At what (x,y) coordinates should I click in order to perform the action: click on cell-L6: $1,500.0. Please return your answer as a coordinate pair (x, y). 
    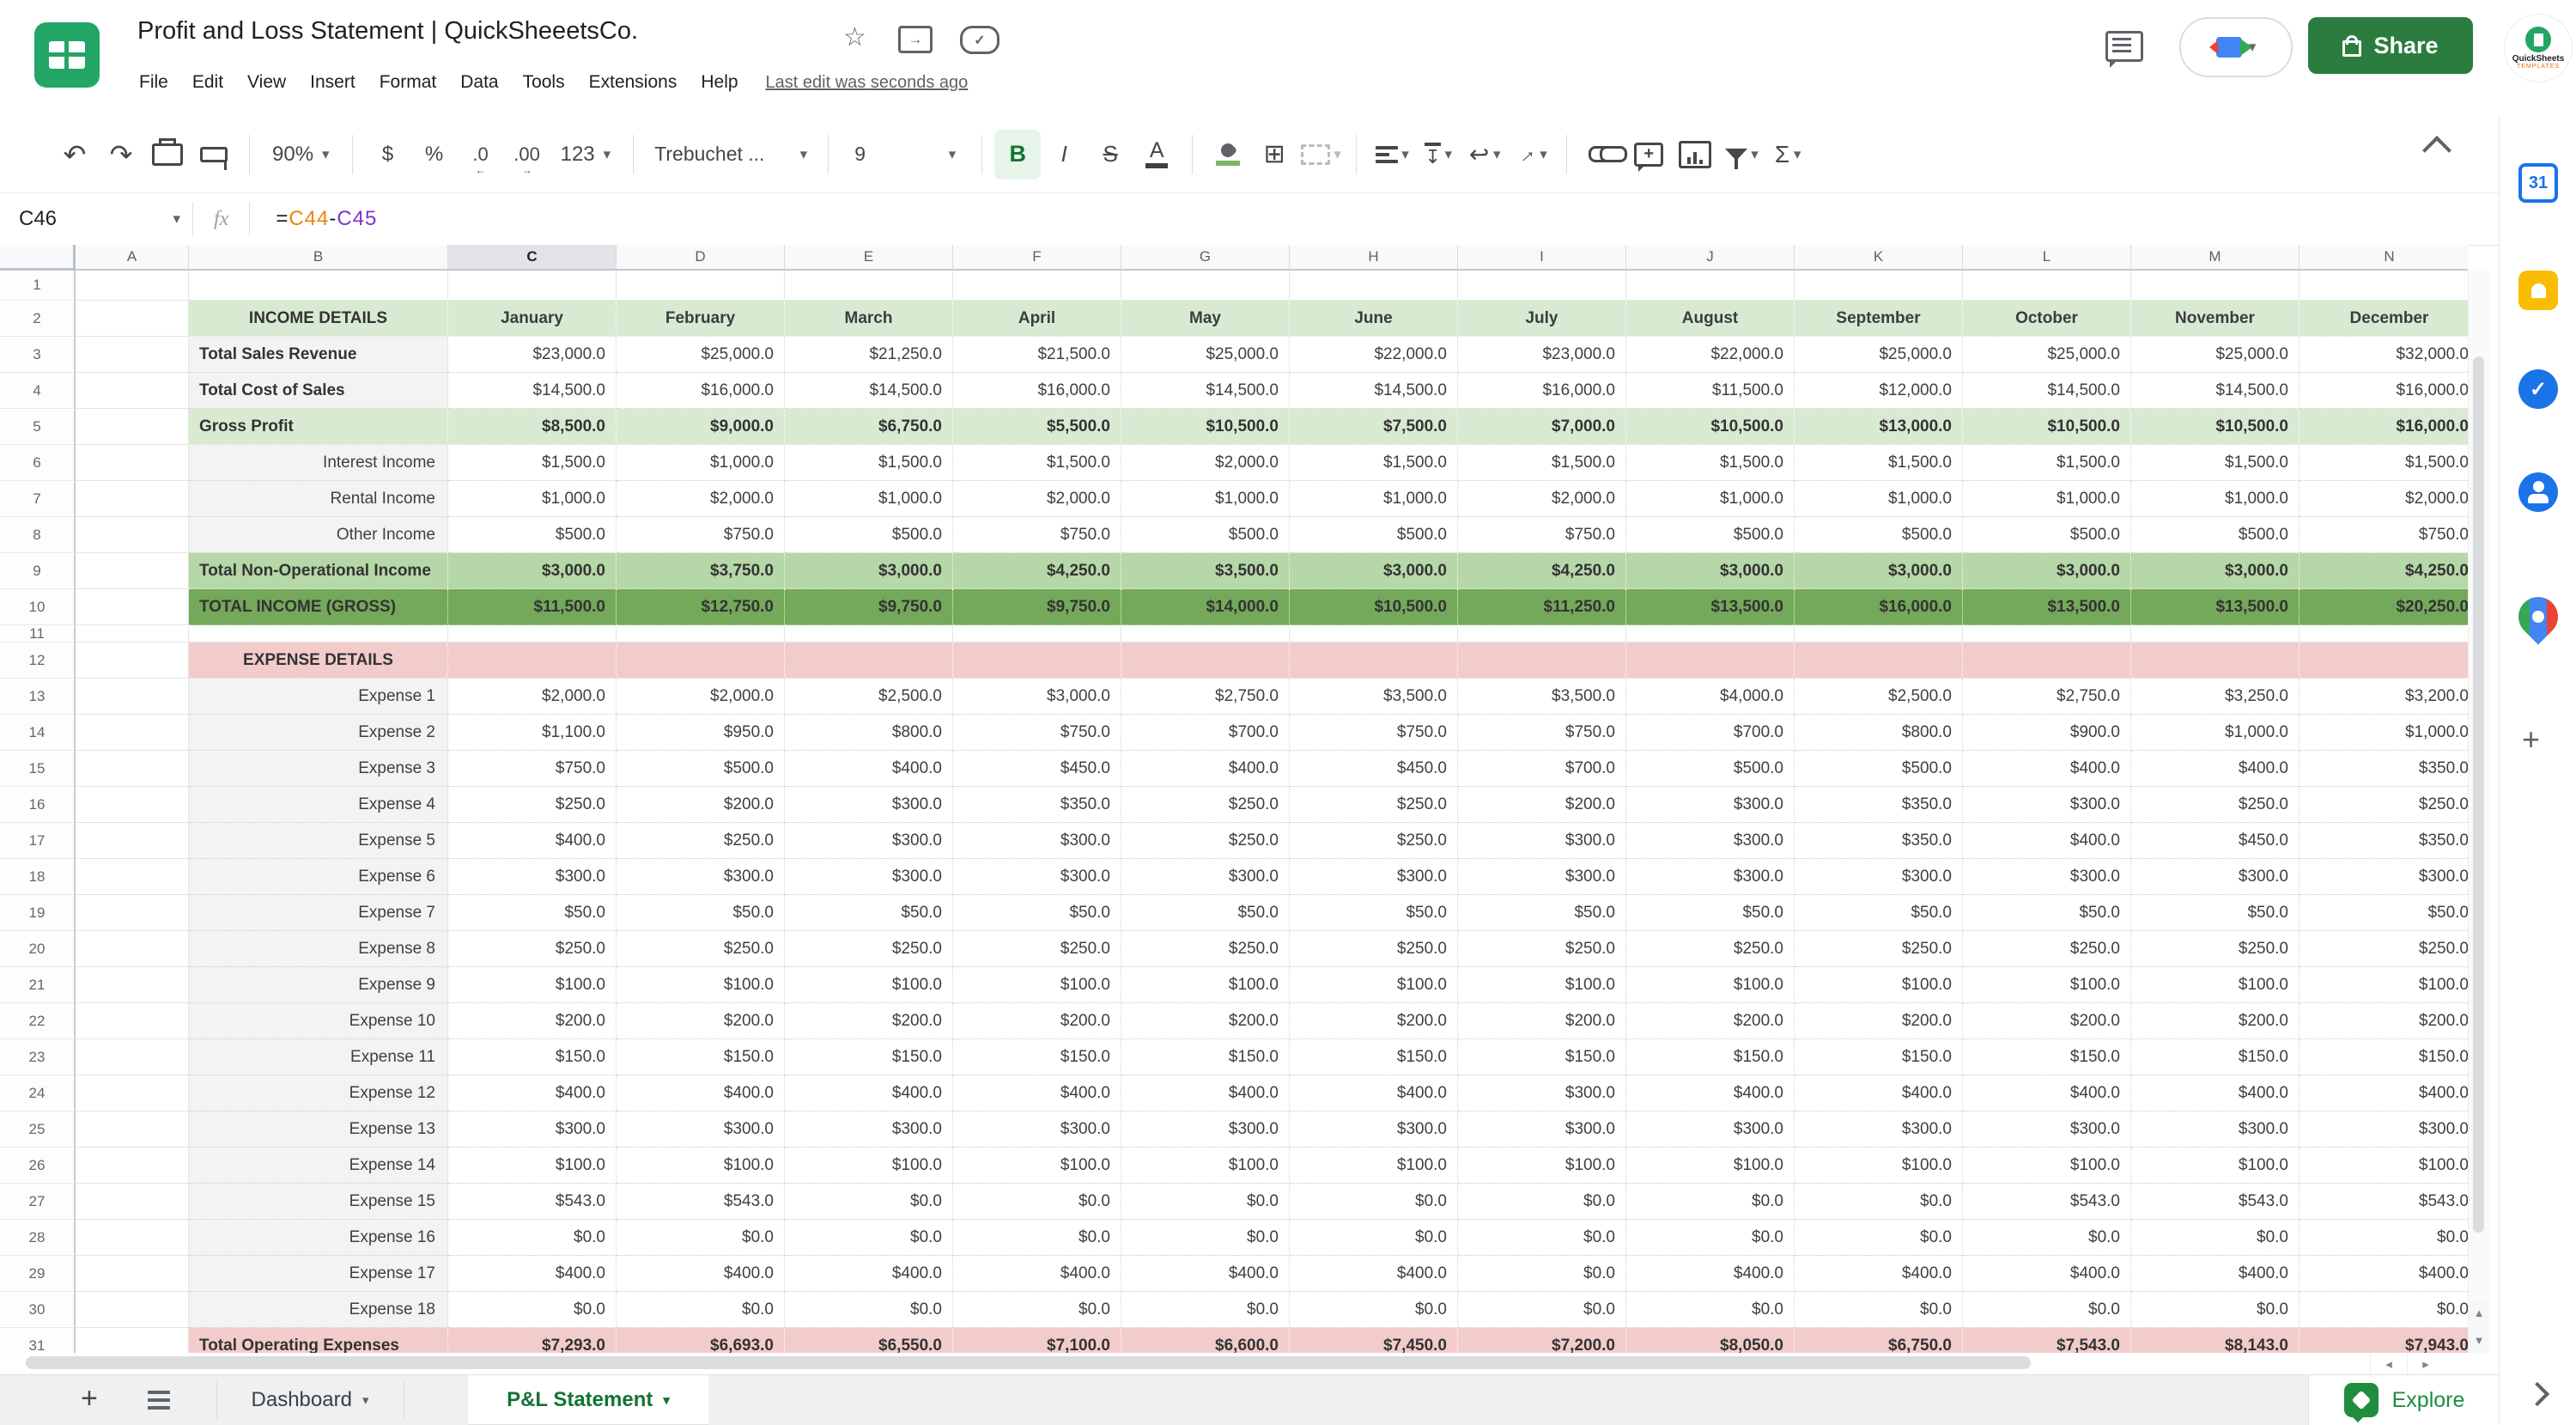
    Looking at the image, I should click on (2047, 463).